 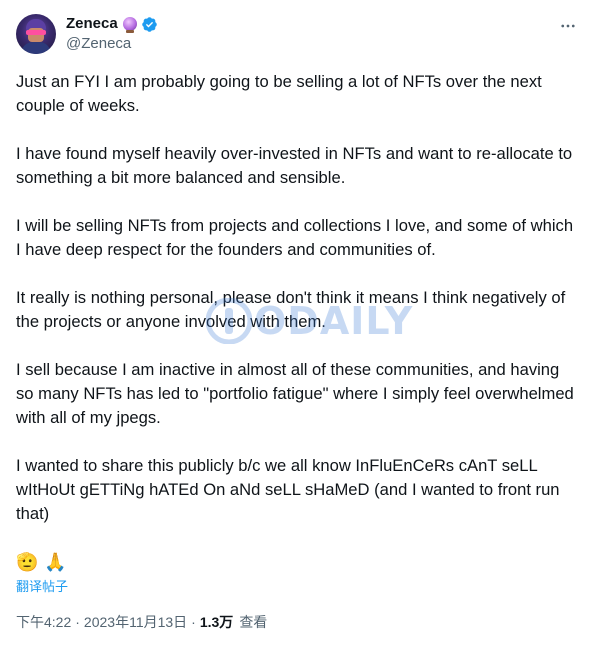 What do you see at coordinates (135, 622) in the screenshot?
I see `tweet-date: 2023年11月13日` at bounding box center [135, 622].